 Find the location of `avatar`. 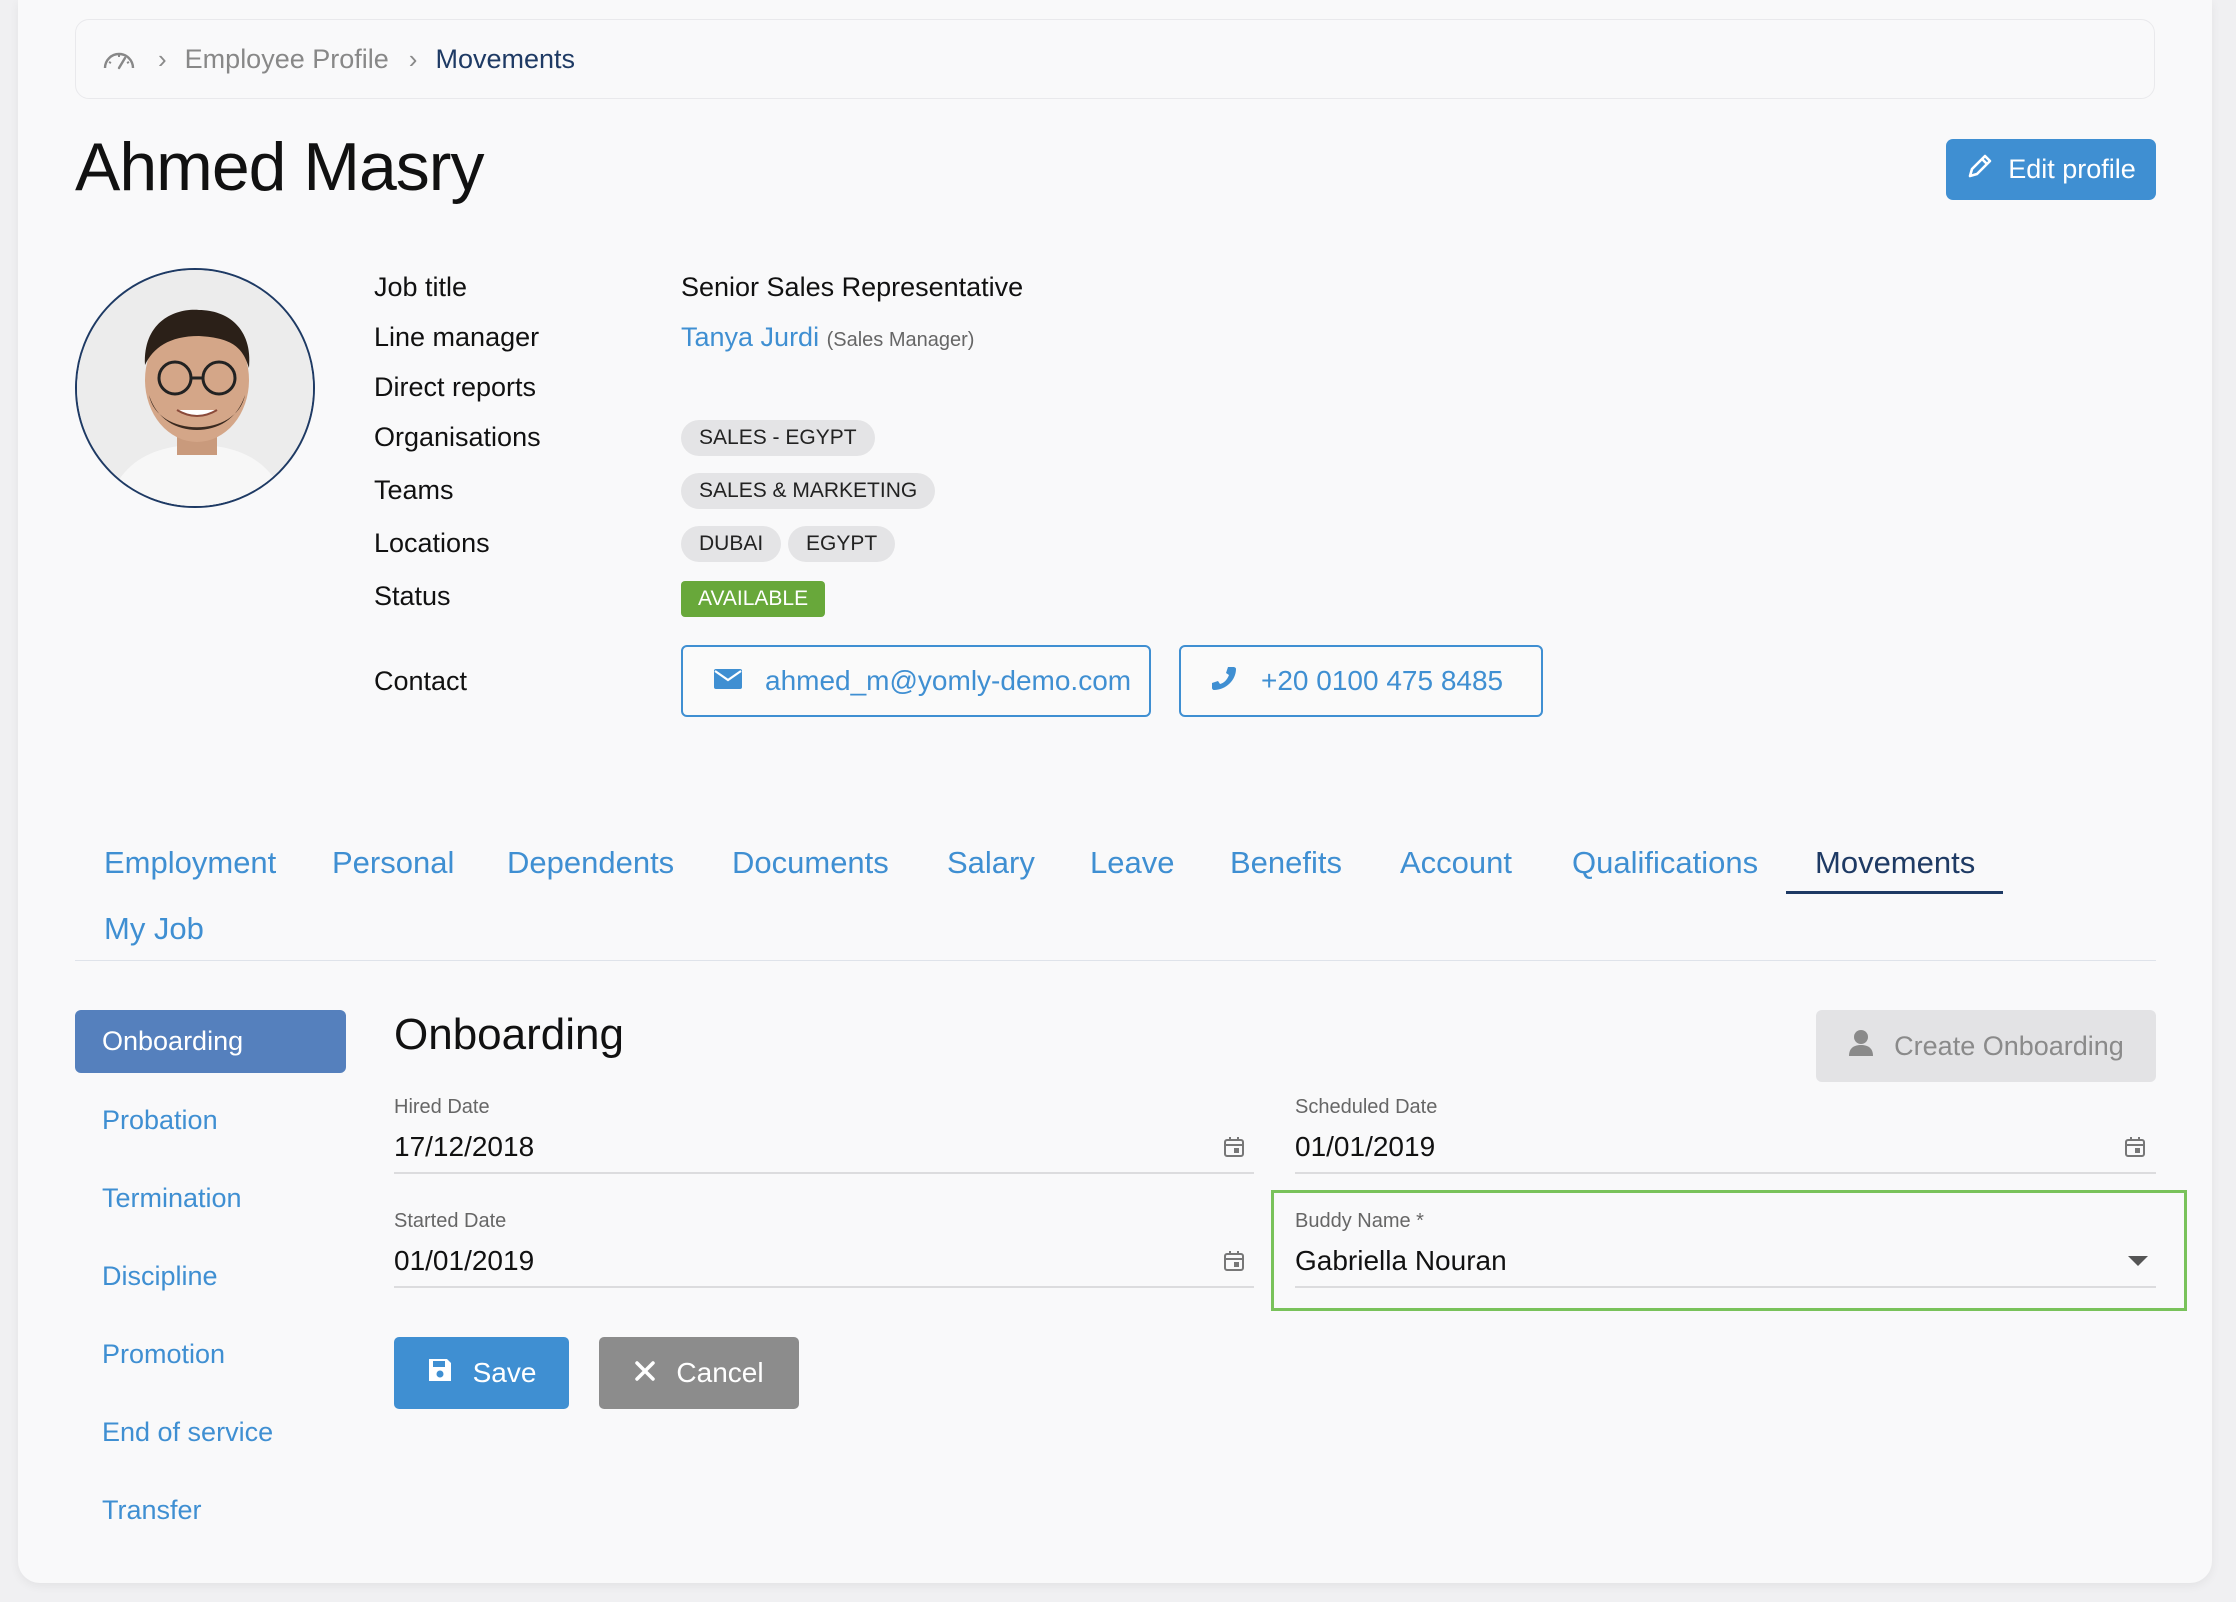

avatar is located at coordinates (195, 388).